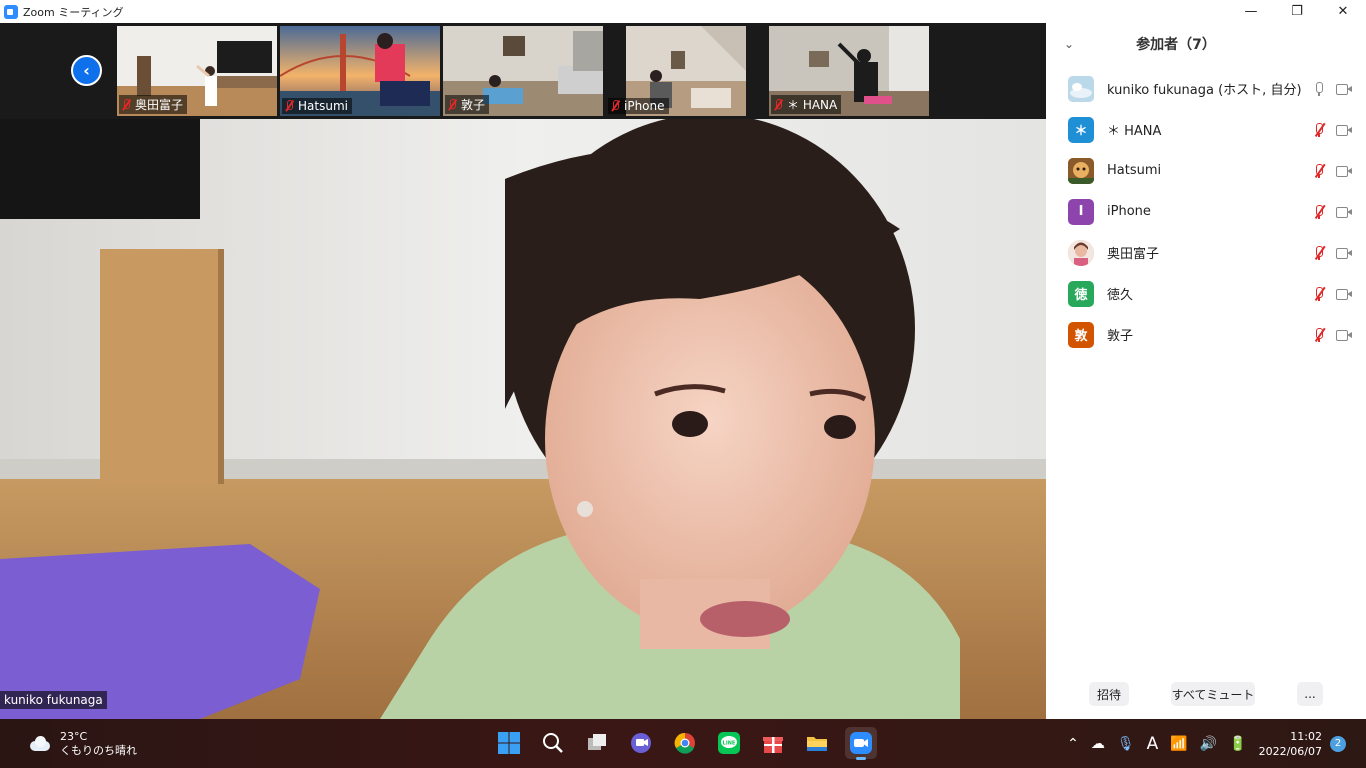 This screenshot has width=1366, height=768. I want to click on participant-name: 奥田富子, so click(1133, 254).